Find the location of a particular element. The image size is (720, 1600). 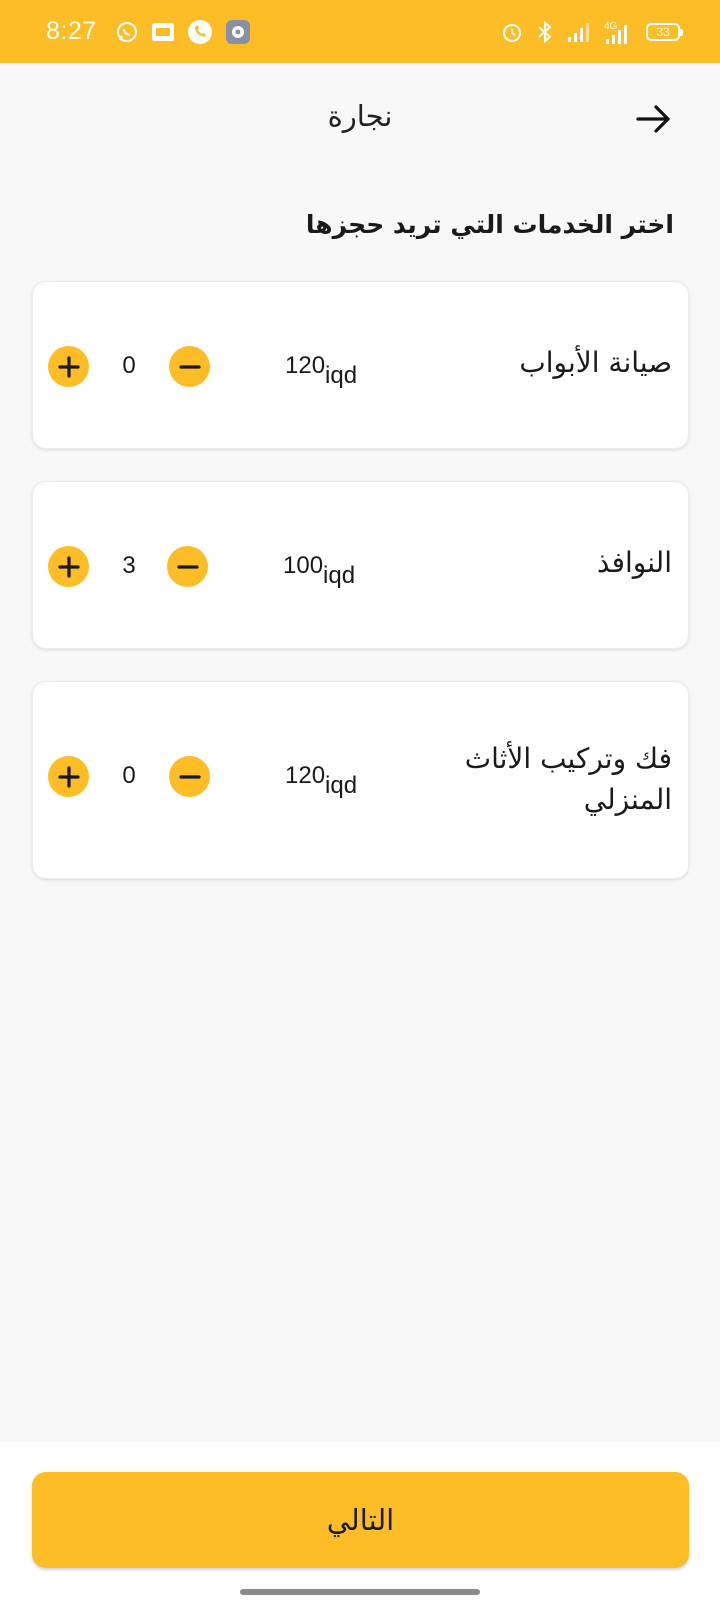

page-title: نجارة is located at coordinates (360, 116).